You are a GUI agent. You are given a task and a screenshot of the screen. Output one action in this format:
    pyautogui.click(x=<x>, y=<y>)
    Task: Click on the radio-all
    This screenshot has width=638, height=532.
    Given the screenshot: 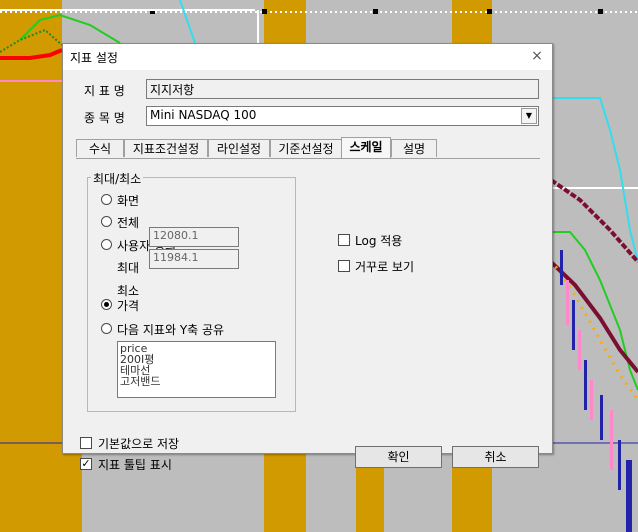 What is the action you would take?
    pyautogui.click(x=106, y=221)
    